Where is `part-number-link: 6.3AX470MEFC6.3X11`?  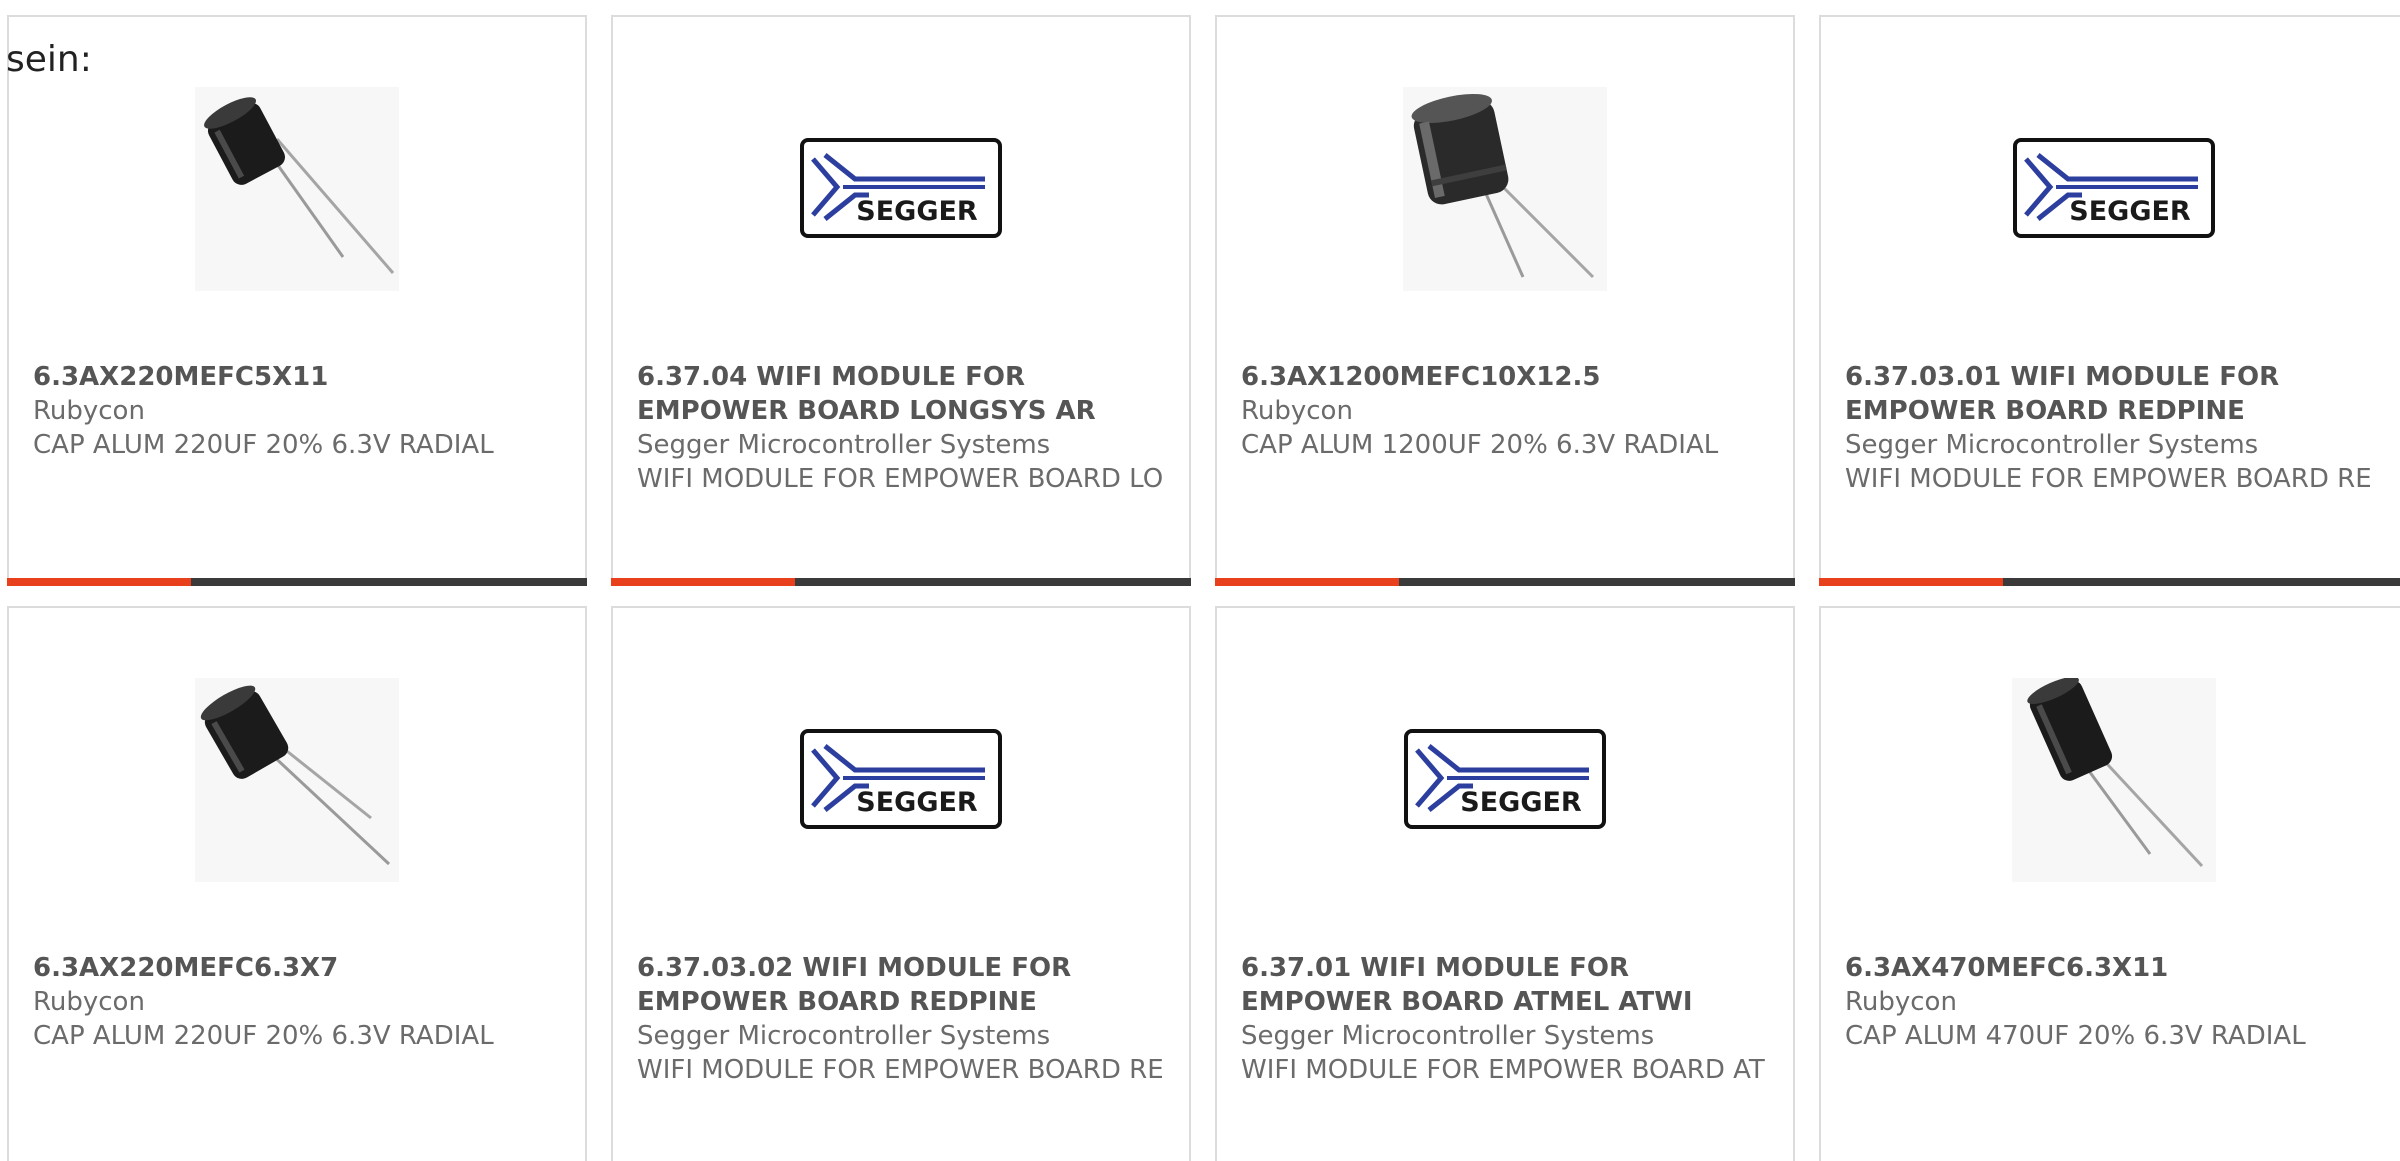
part-number-link: 6.3AX470MEFC6.3X11 is located at coordinates (2114, 968).